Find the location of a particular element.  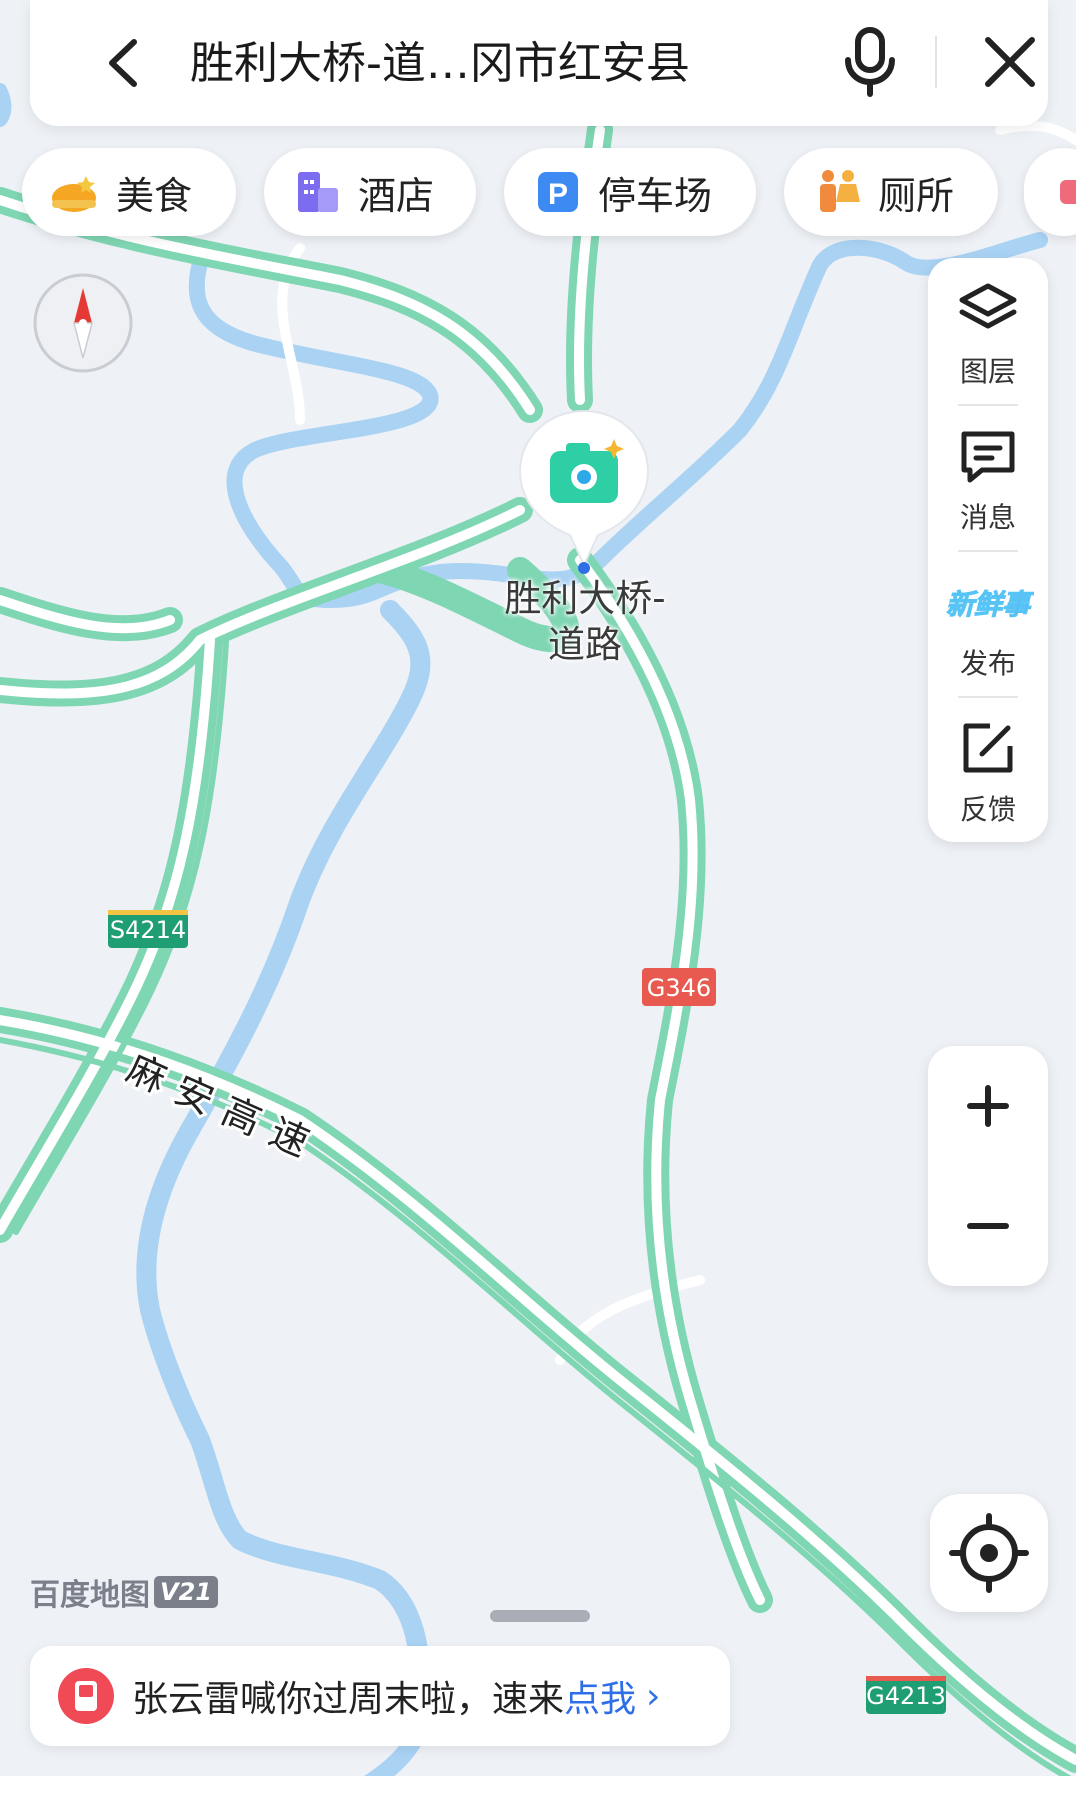

category-chip-label: 停车场 is located at coordinates (655, 195).